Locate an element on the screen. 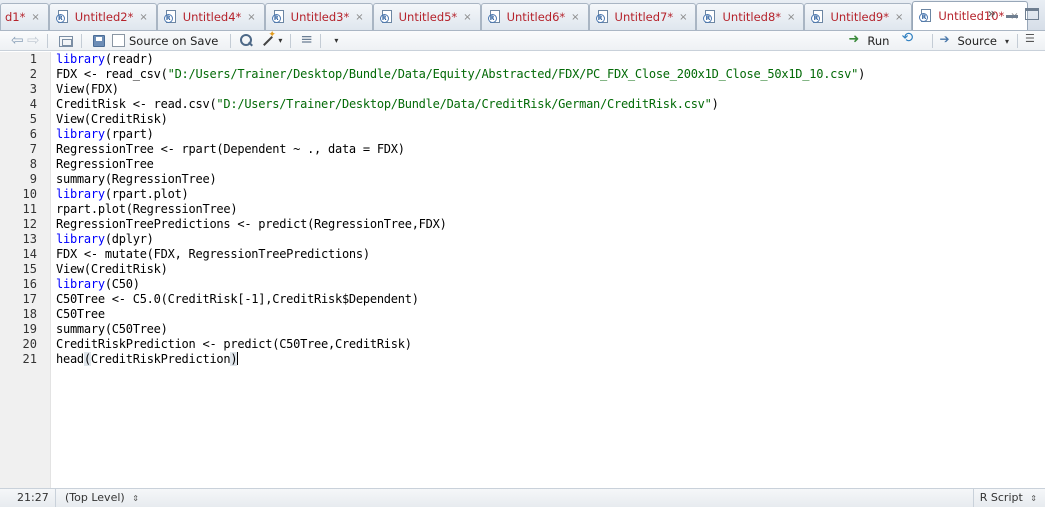 The image size is (1045, 507). code-token: C50Tree is located at coordinates (80, 314).